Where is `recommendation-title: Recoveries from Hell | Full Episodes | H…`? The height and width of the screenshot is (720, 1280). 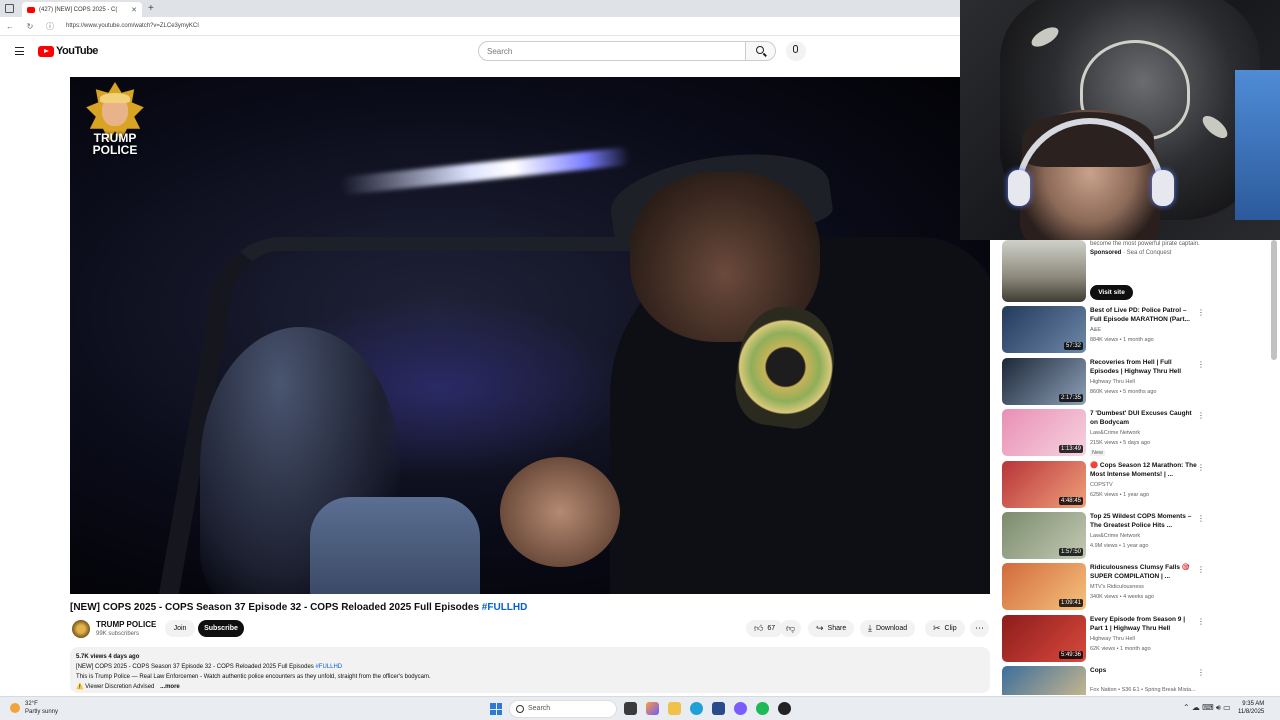 recommendation-title: Recoveries from Hell | Full Episodes | H… is located at coordinates (1144, 367).